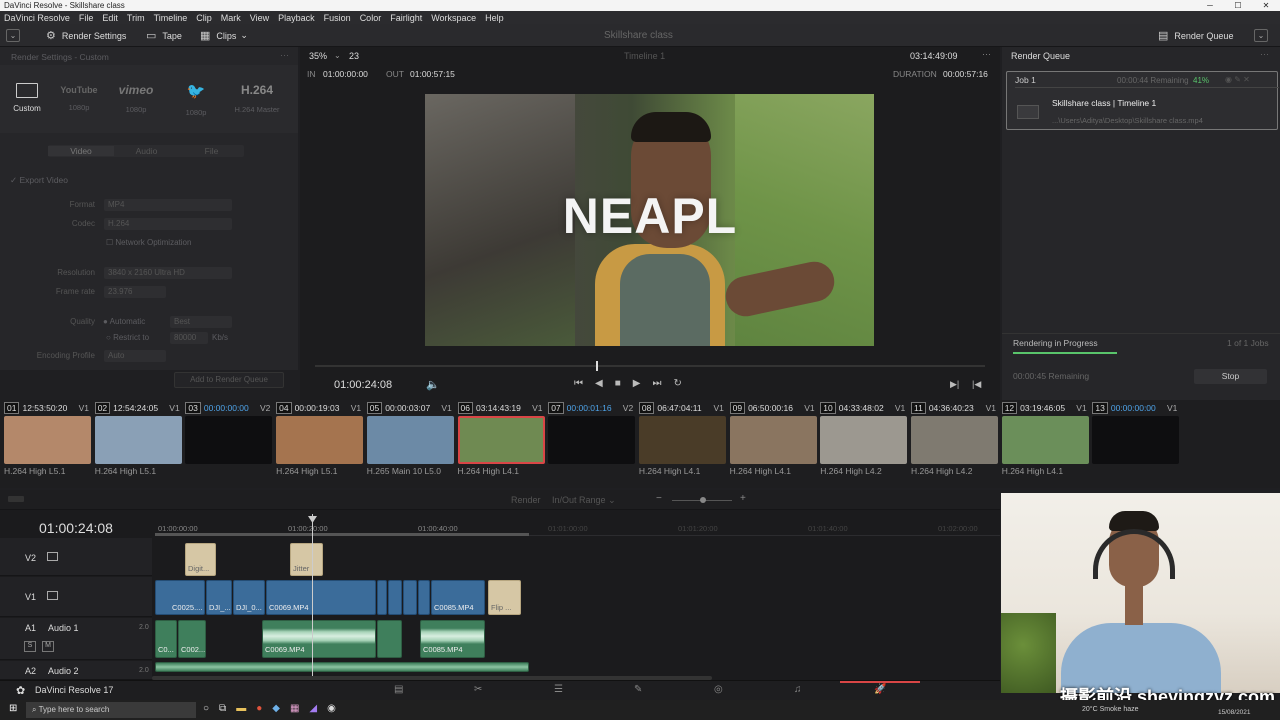 The height and width of the screenshot is (720, 1280). What do you see at coordinates (138, 439) in the screenshot?
I see `media-clip: 02 12:54:24:05 V1 H.264 High L5.1` at bounding box center [138, 439].